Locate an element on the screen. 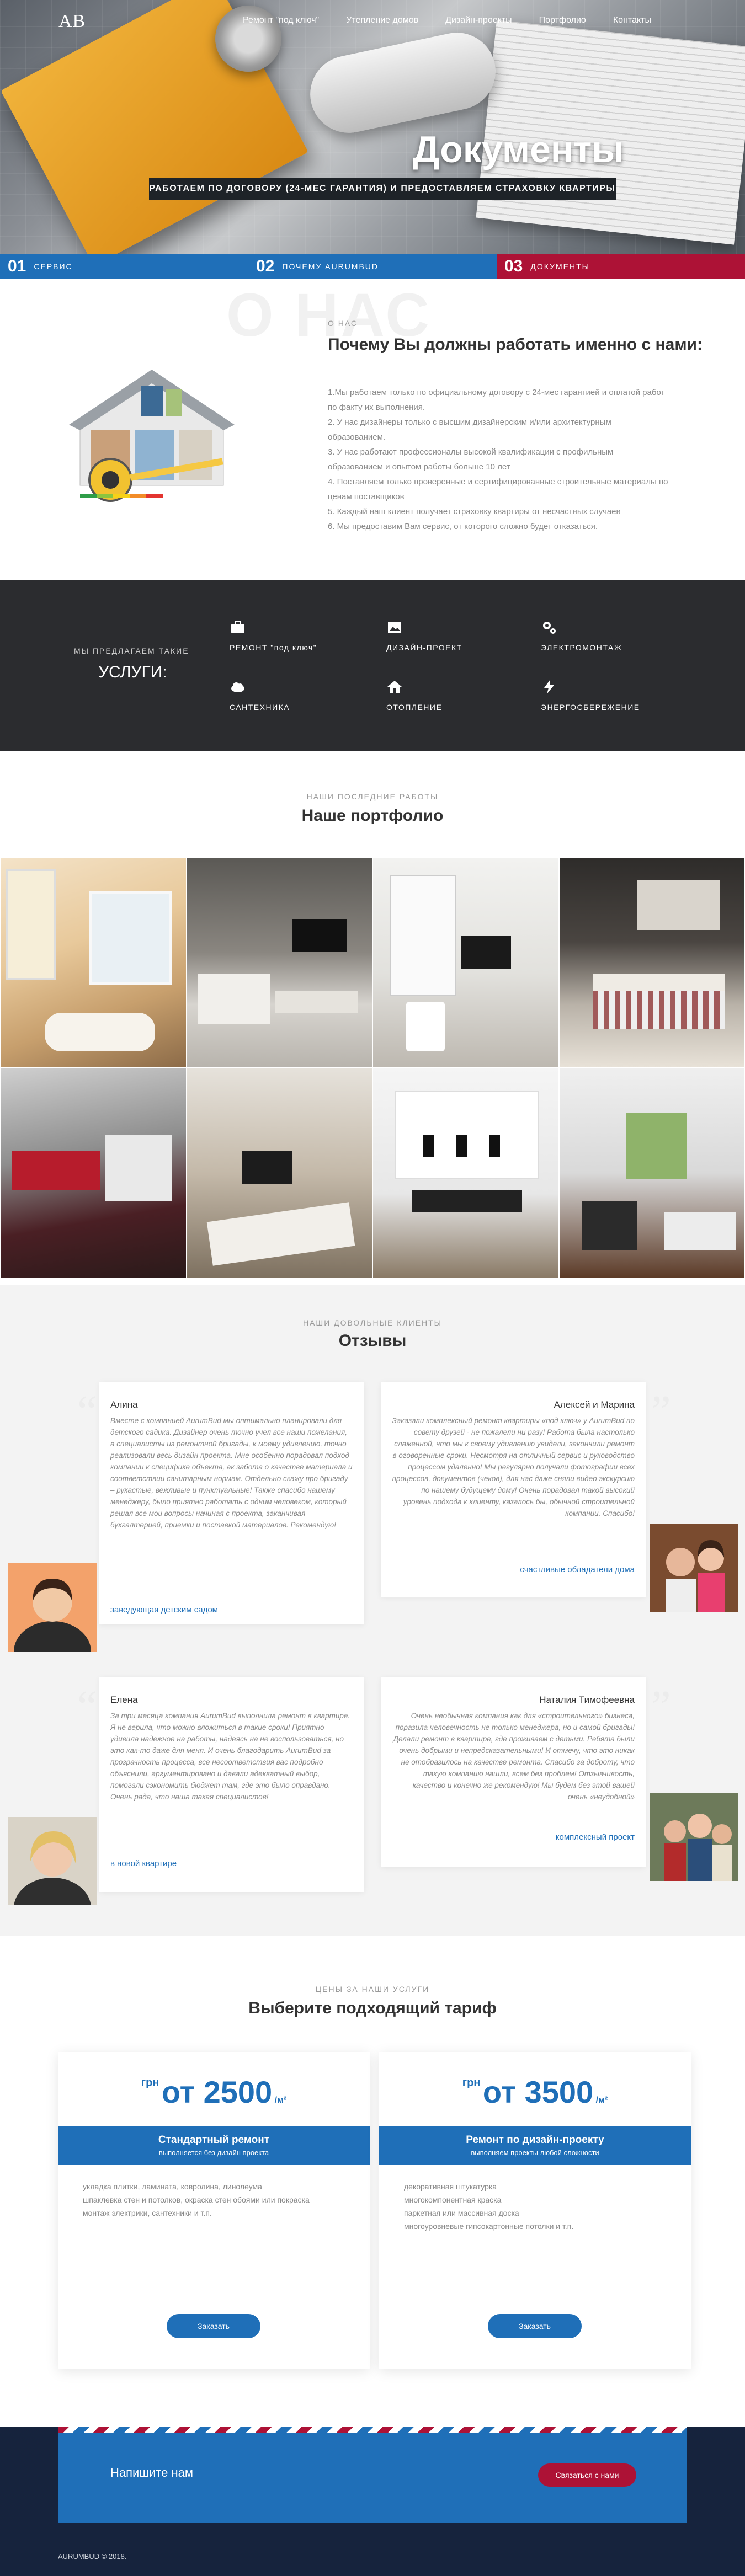 This screenshot has width=745, height=2576. about-item: образованием. is located at coordinates (357, 437).